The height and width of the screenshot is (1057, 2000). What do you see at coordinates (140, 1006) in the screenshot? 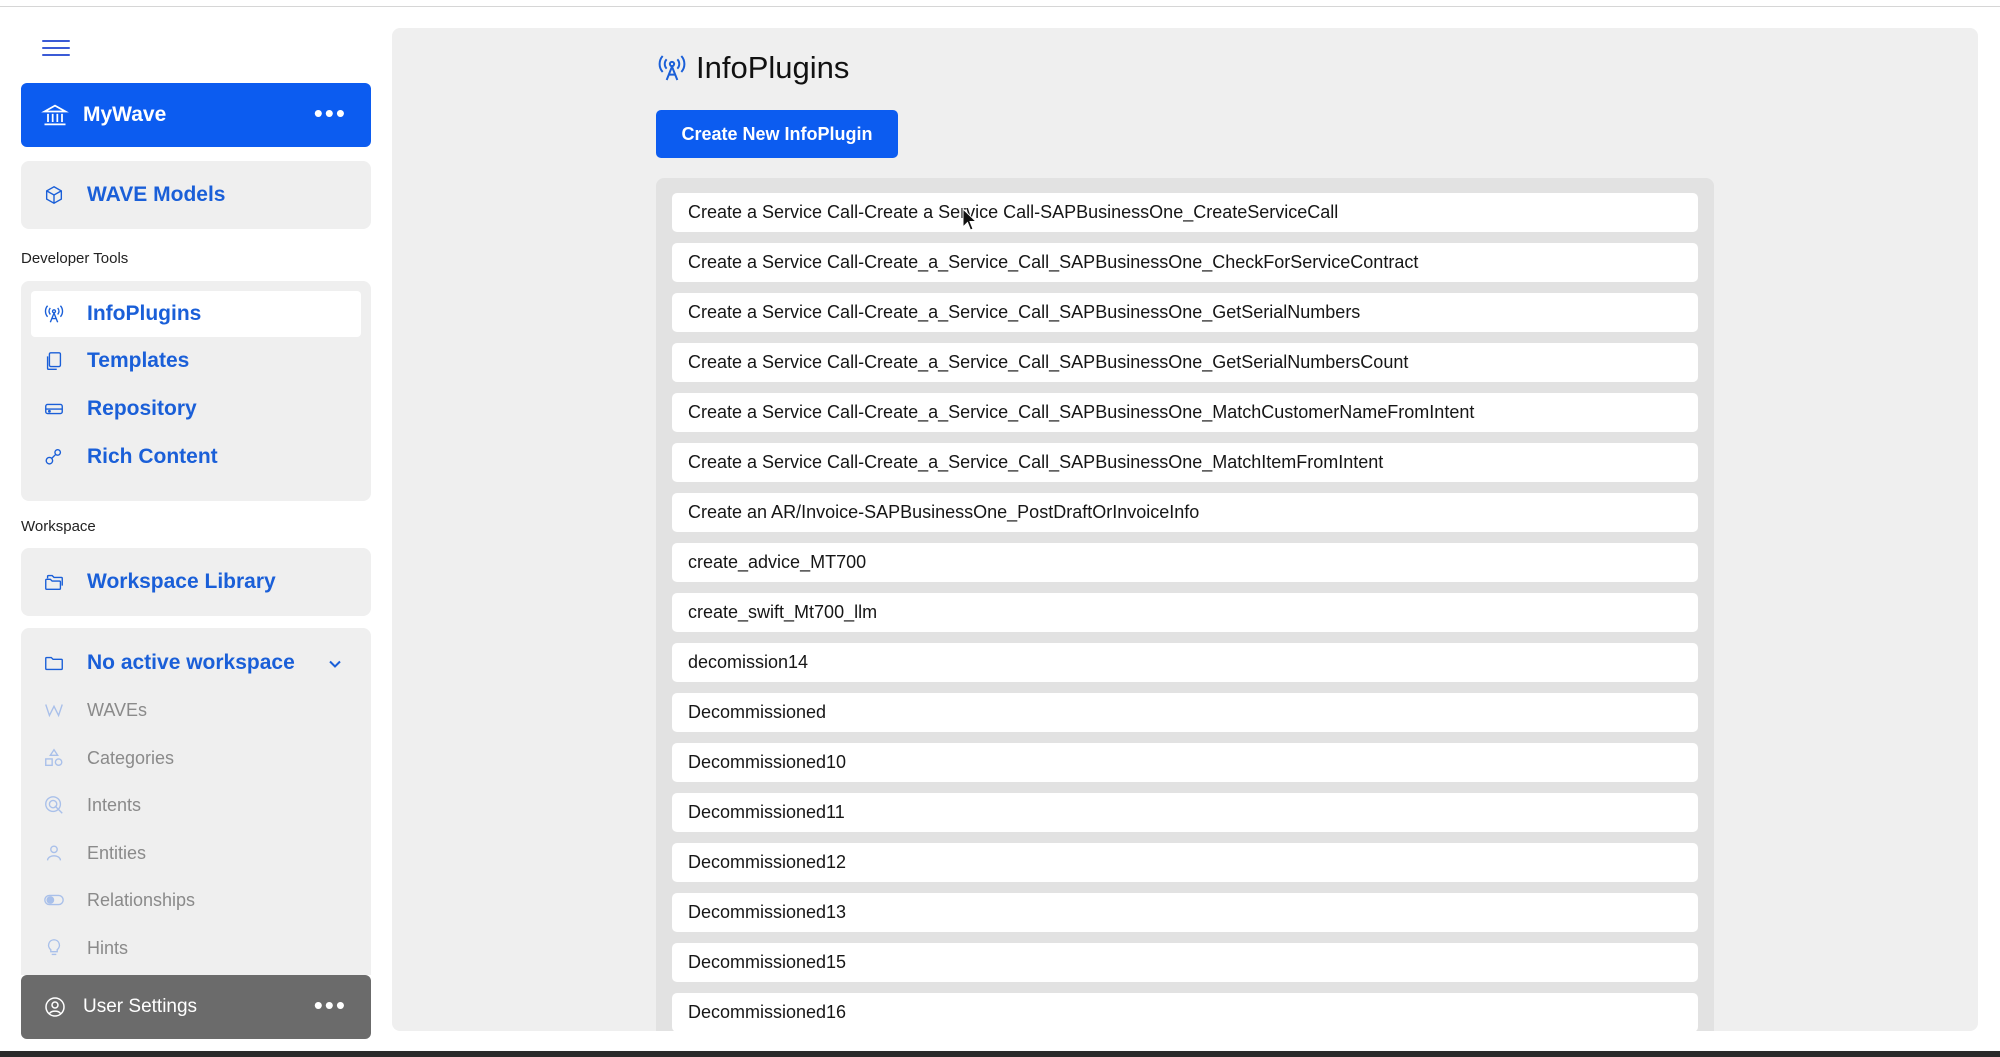
I see `user-settings-label: User Settings` at bounding box center [140, 1006].